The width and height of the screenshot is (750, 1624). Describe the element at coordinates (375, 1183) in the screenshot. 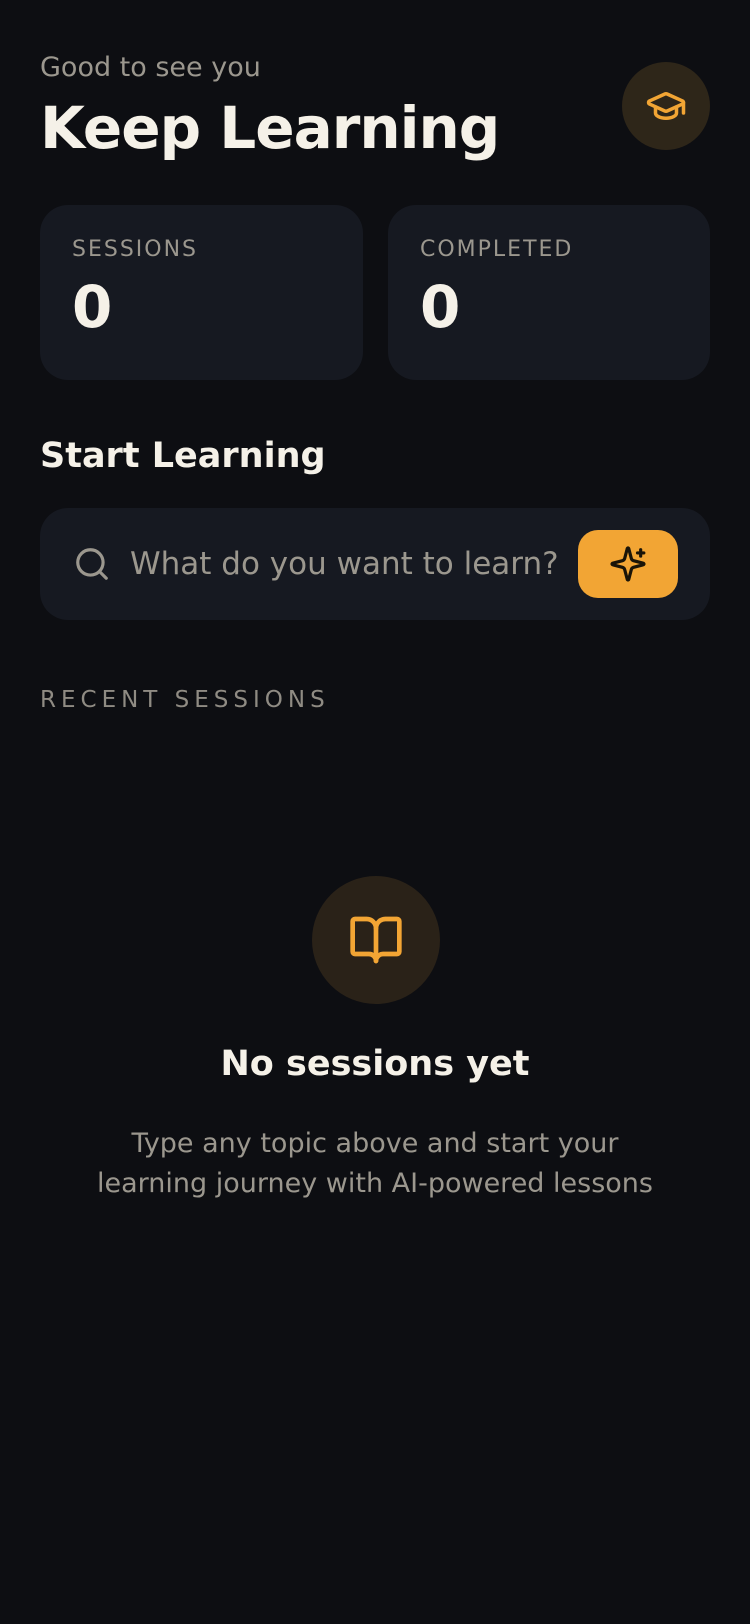

I see `empty-state-line: learning journey with AI-powered lessons` at that location.